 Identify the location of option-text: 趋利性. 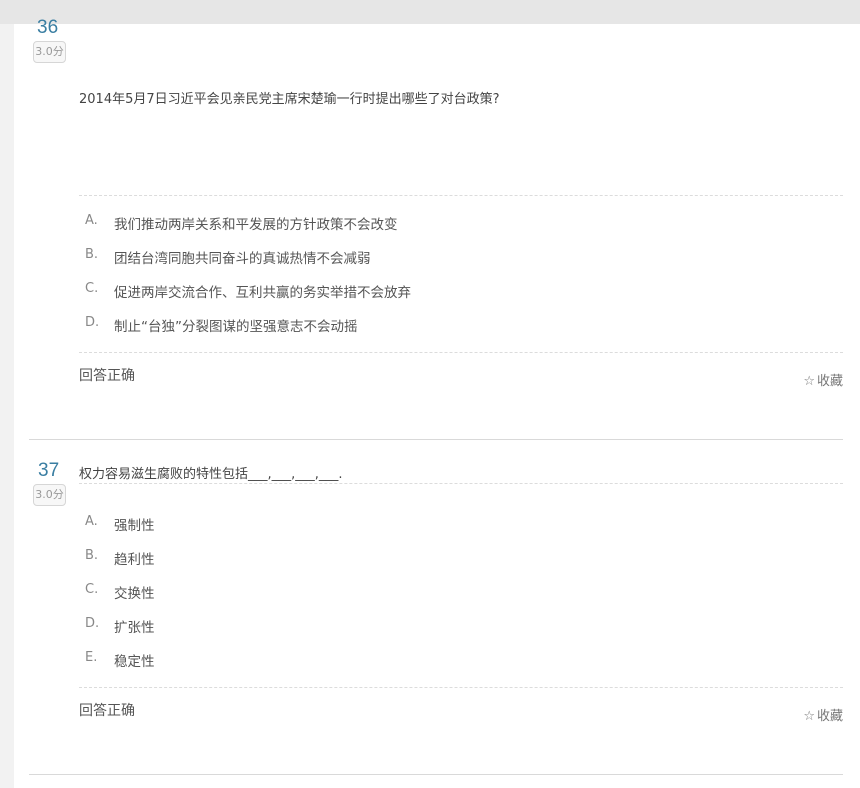
(134, 560).